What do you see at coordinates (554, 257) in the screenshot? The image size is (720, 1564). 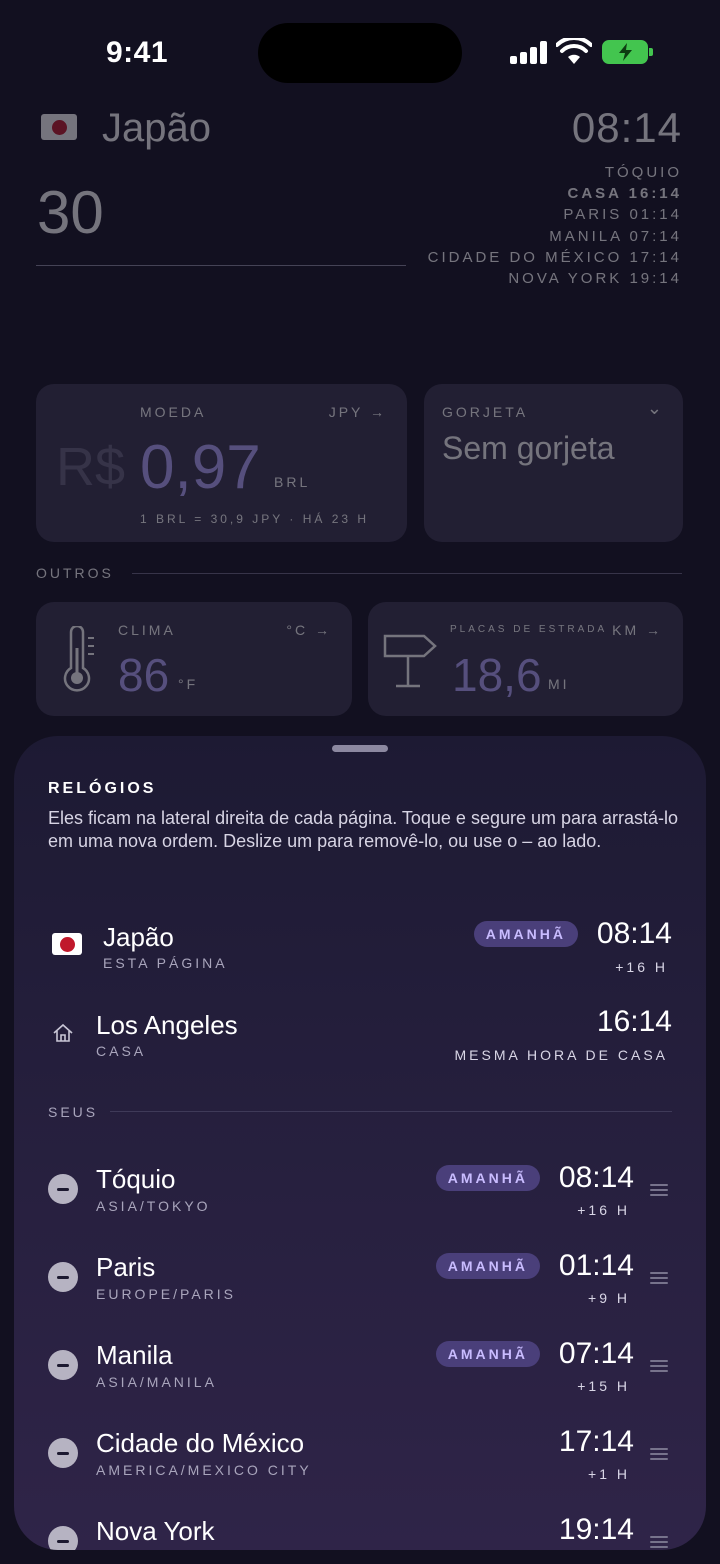 I see `clock-list-item: CIDADE DO MÉXICO 17:14` at bounding box center [554, 257].